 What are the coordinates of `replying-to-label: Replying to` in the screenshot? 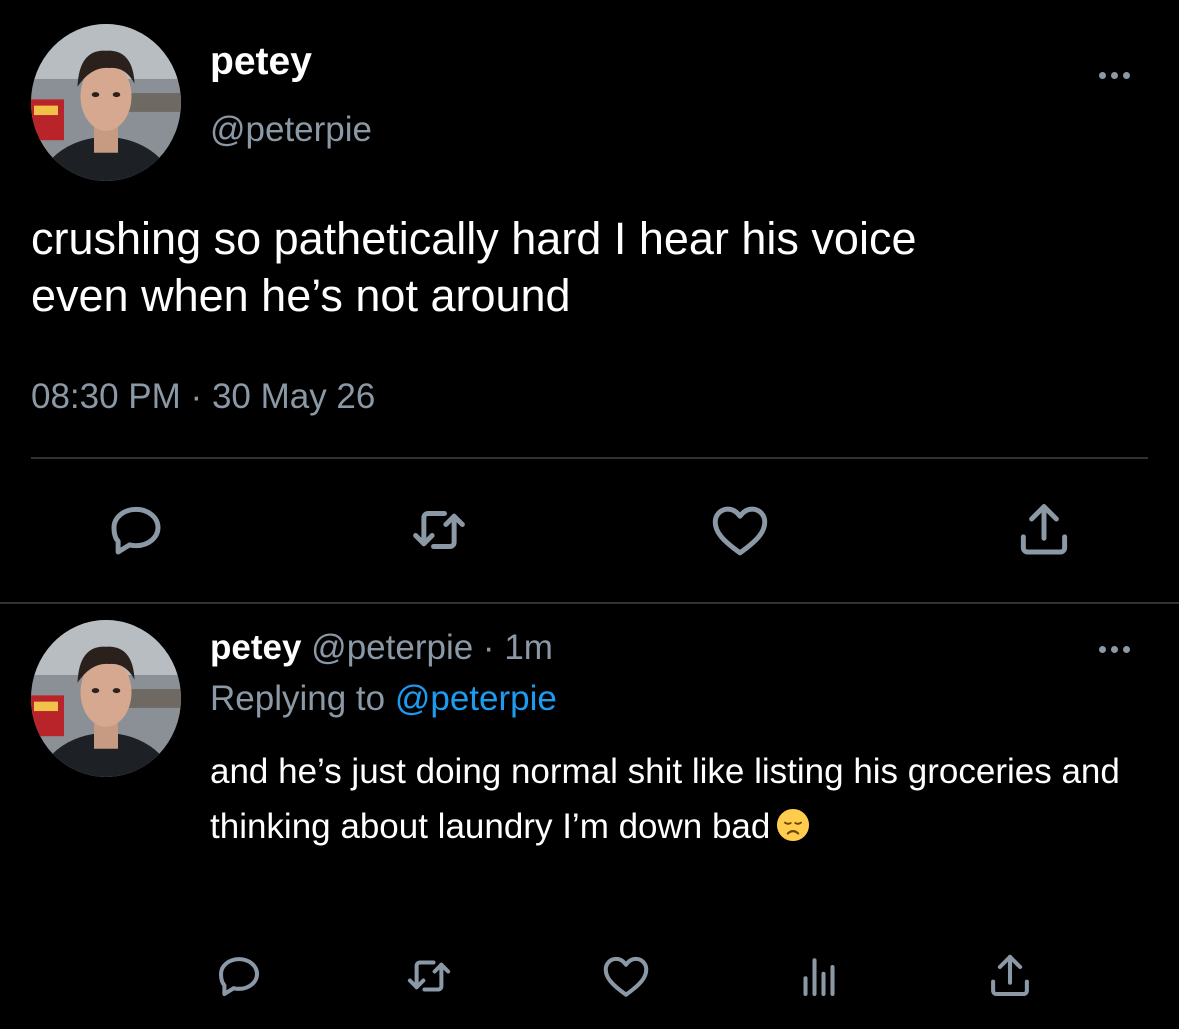 It's located at (298, 698).